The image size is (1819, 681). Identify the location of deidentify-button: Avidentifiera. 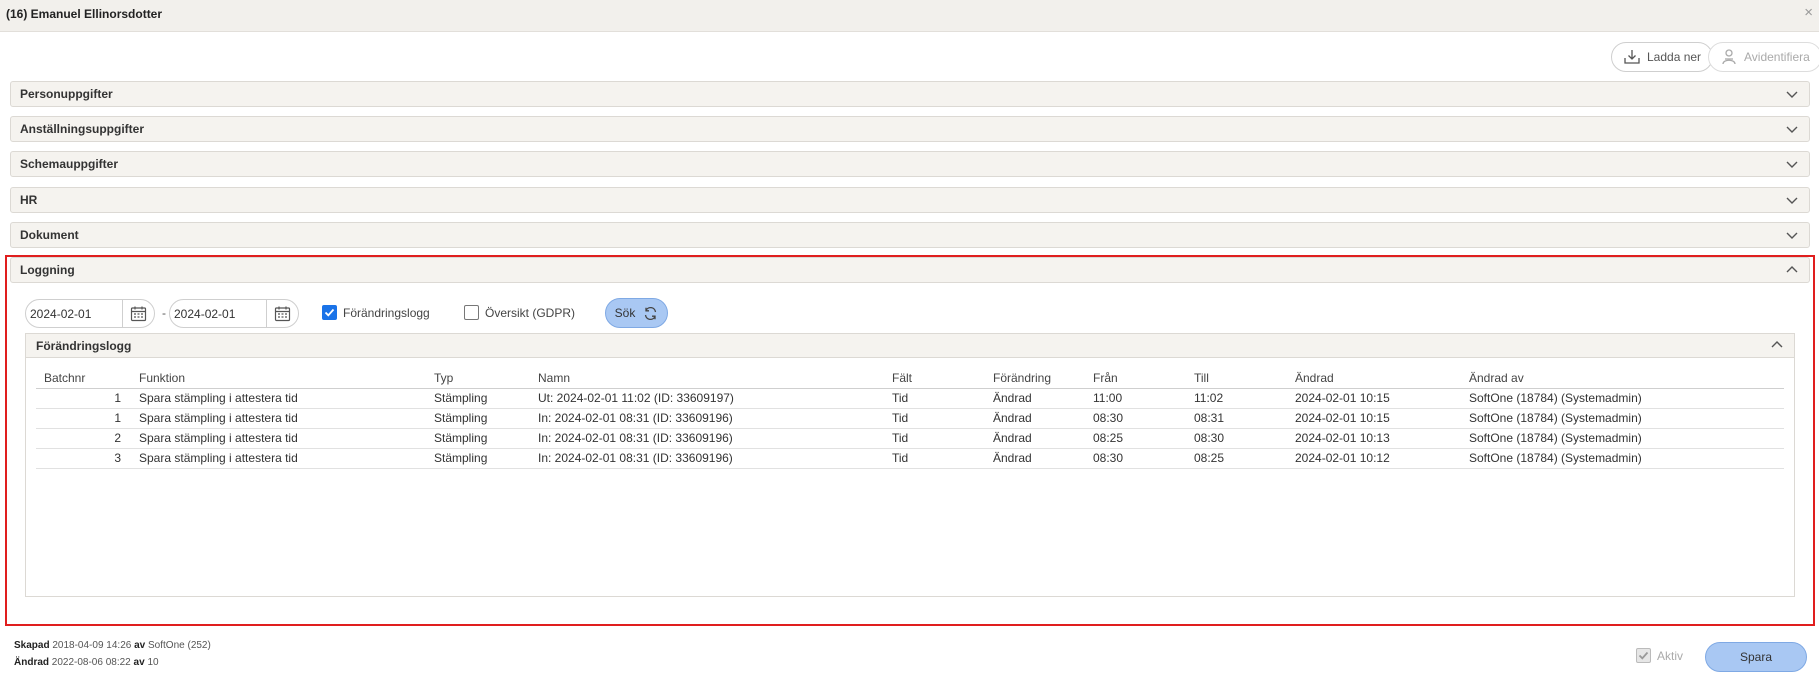
(1763, 57).